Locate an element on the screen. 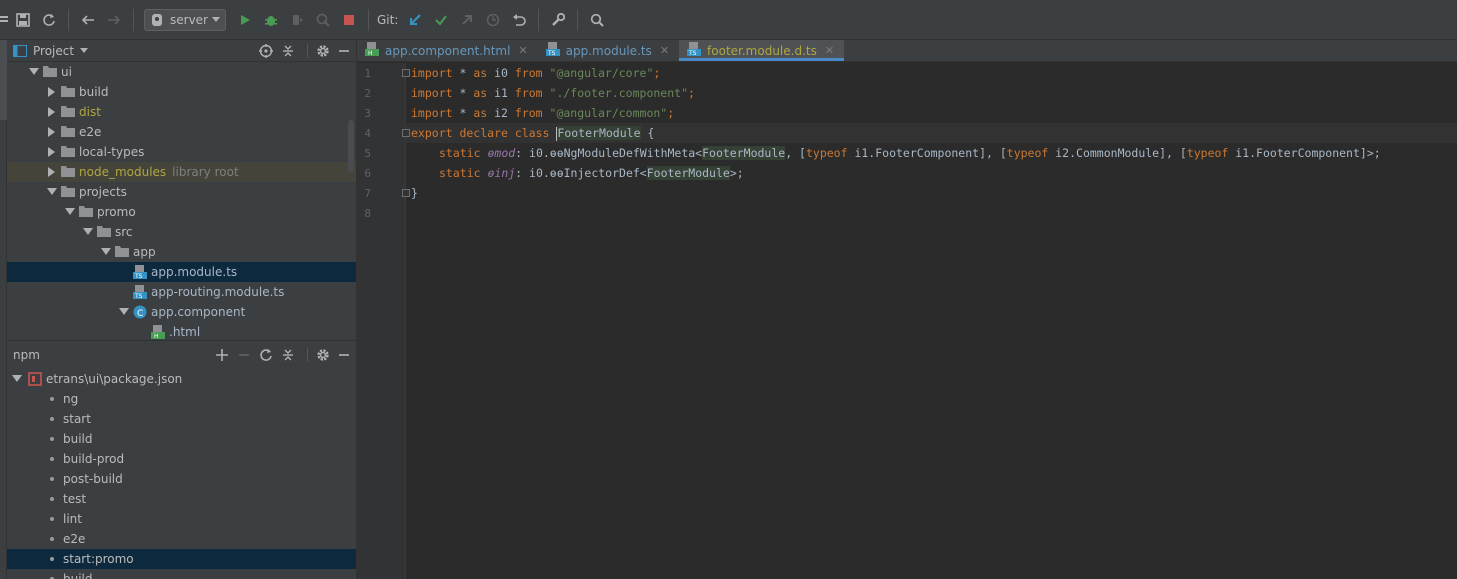 This screenshot has height=579, width=1457. editor-tab: TS footer.module.d.ts ✕ is located at coordinates (762, 50).